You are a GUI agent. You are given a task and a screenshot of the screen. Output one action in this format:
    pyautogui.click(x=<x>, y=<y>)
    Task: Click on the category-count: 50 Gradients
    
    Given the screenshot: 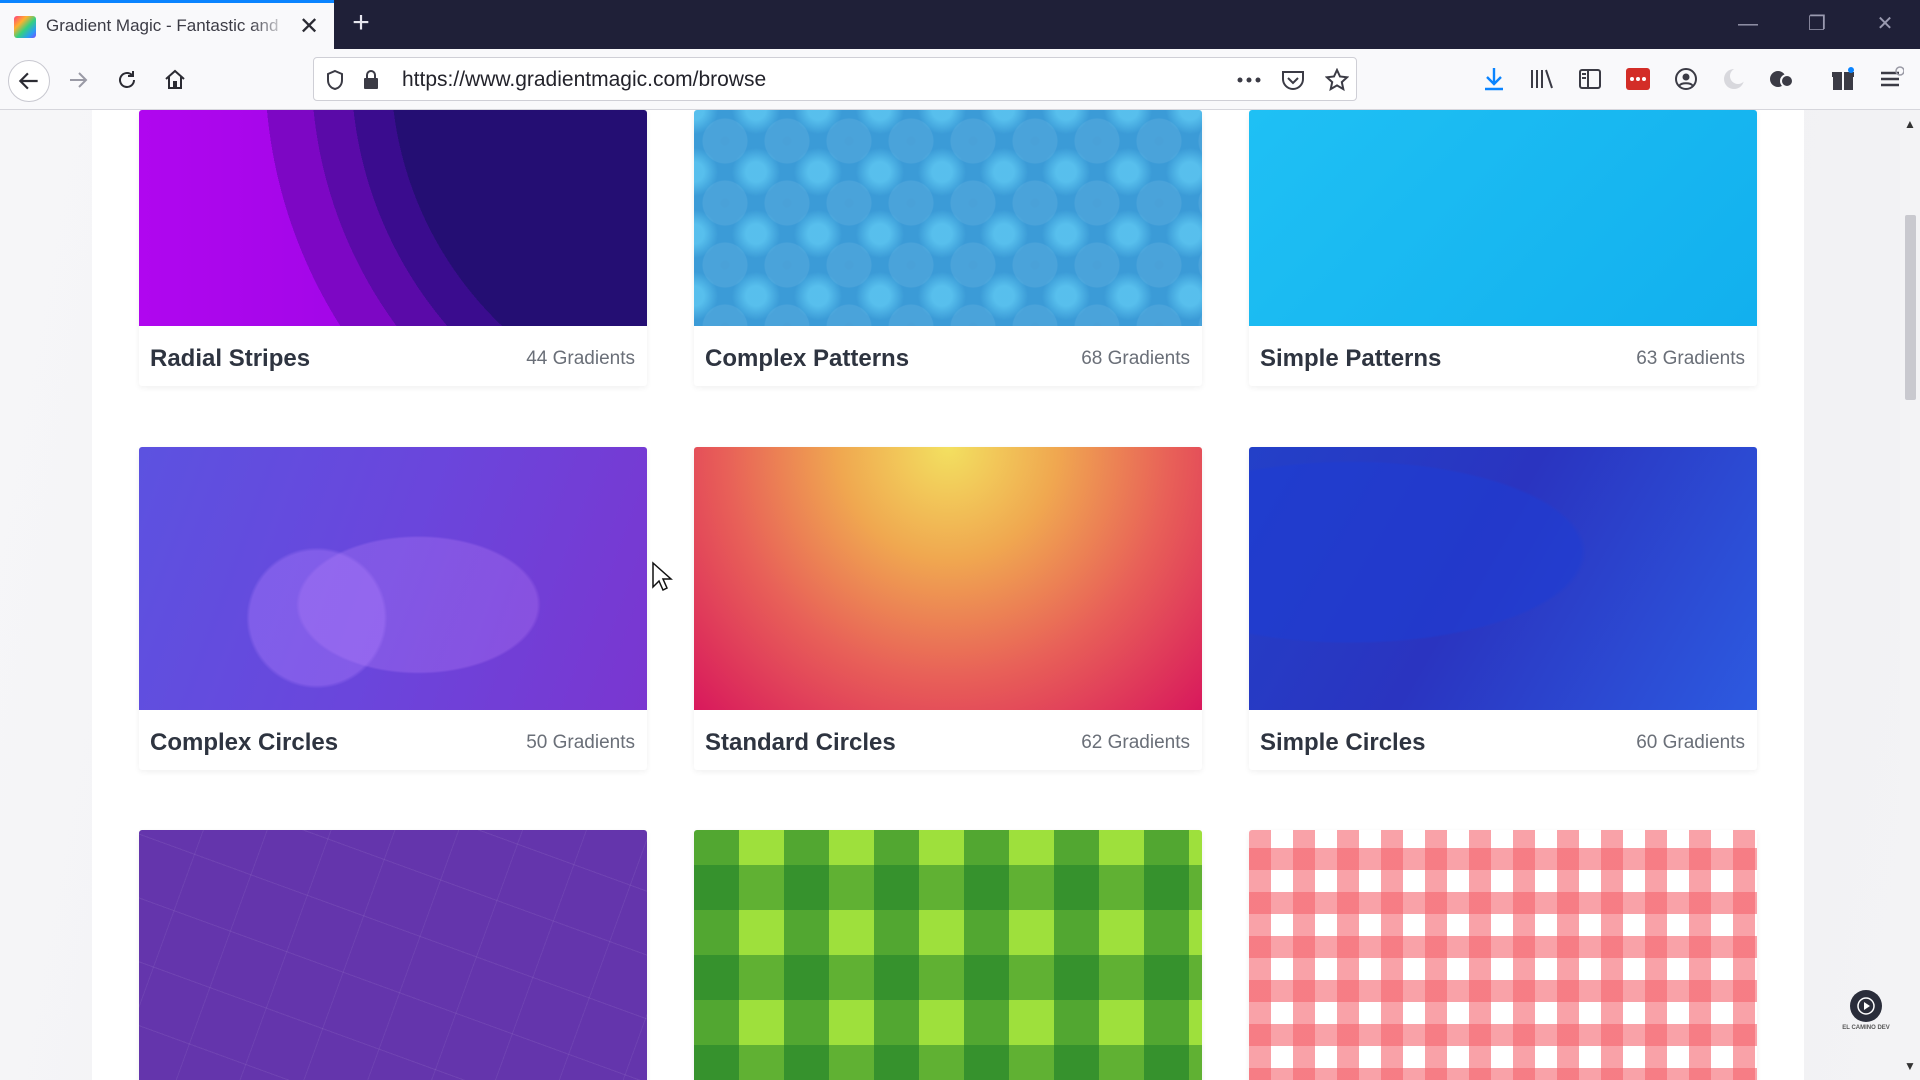 What is the action you would take?
    pyautogui.click(x=580, y=742)
    